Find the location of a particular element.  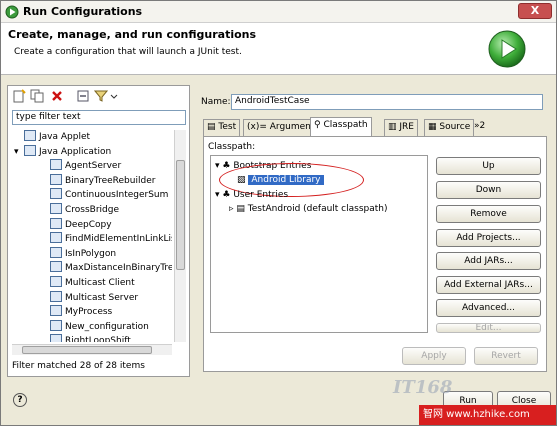

config-tree-item-label: MaxDistanceInBinaryTree is located at coordinates (118, 268).